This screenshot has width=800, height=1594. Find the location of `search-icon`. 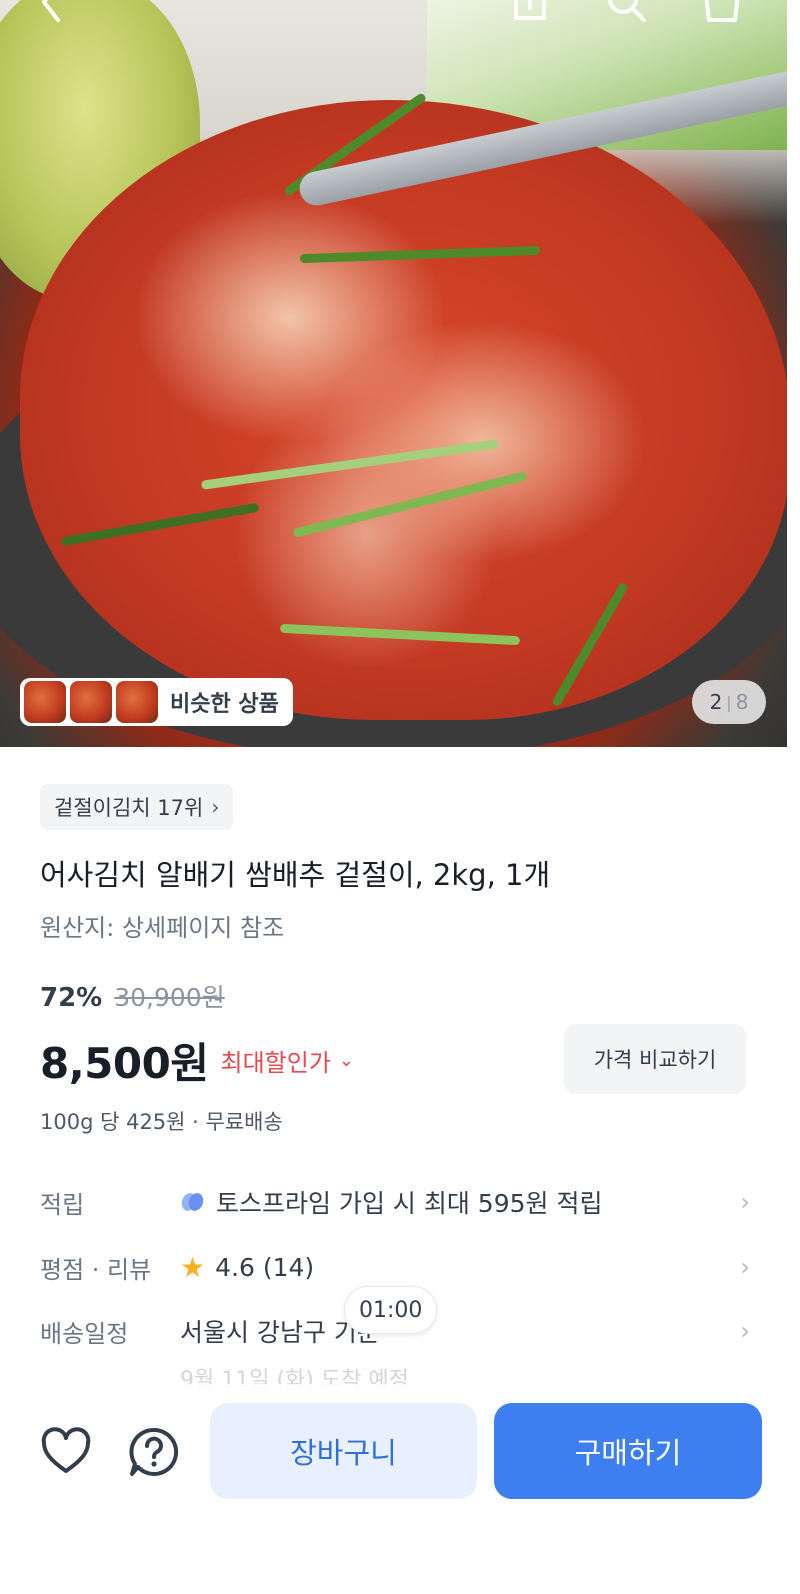

search-icon is located at coordinates (626, 13).